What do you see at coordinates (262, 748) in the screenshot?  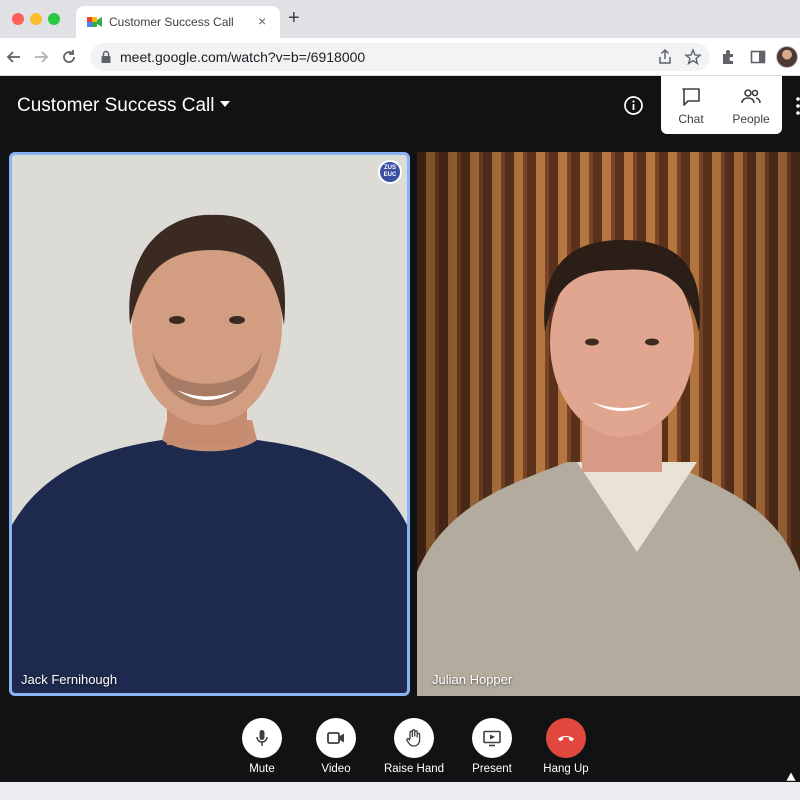 I see `mute-button: Mute` at bounding box center [262, 748].